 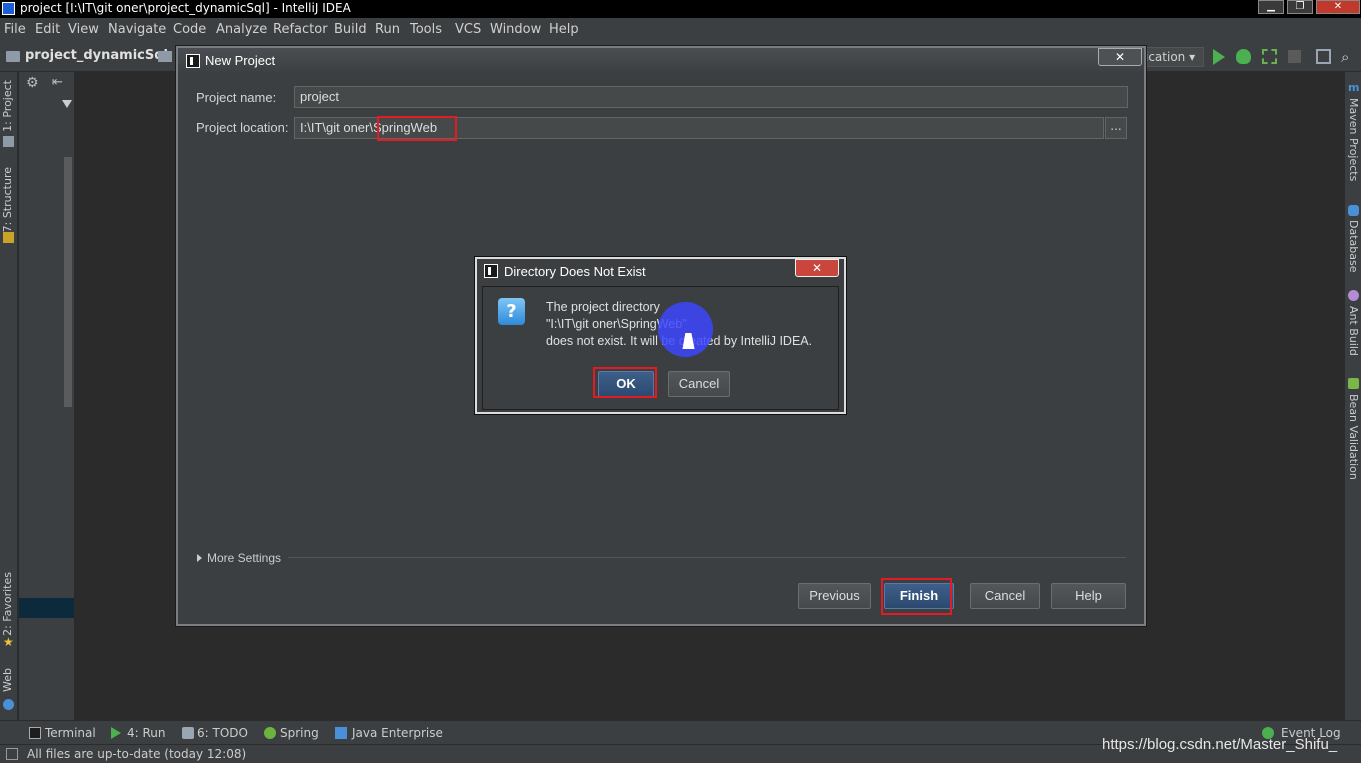 What do you see at coordinates (1220, 744) in the screenshot?
I see `watermark: https://blog.csdn.net/Master_Shifu_` at bounding box center [1220, 744].